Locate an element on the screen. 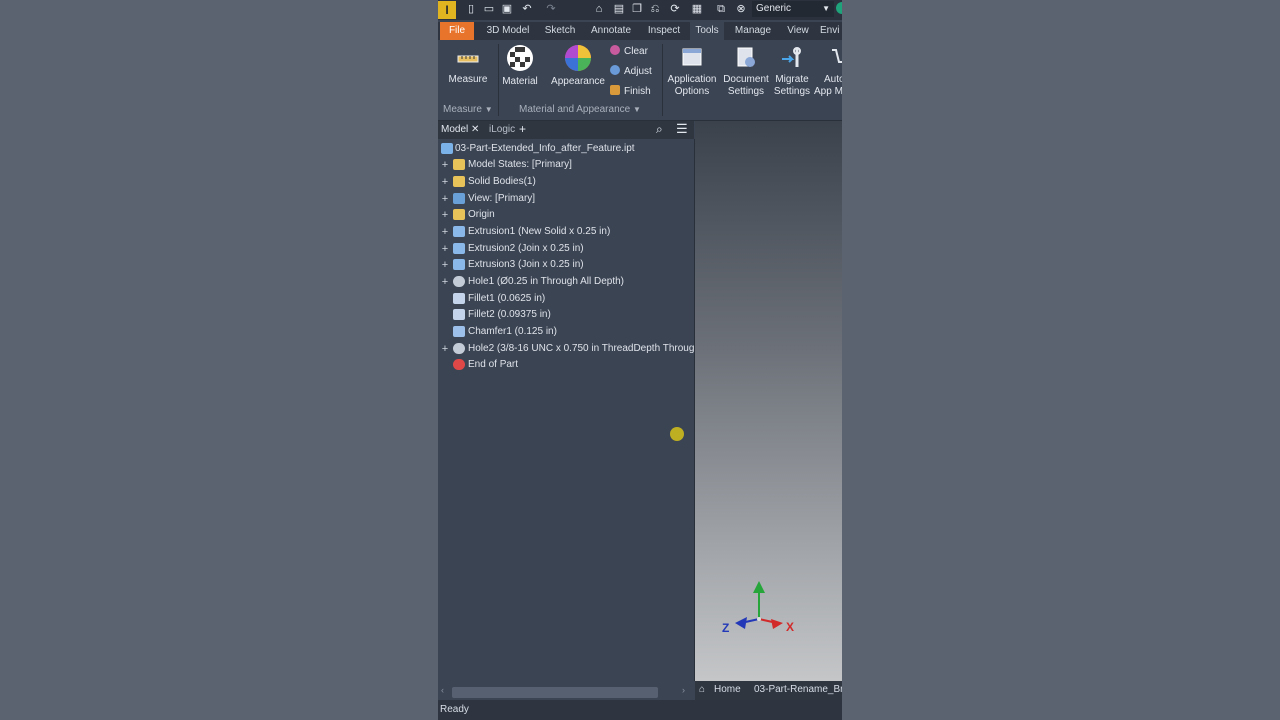  tab-file: File is located at coordinates (457, 31).